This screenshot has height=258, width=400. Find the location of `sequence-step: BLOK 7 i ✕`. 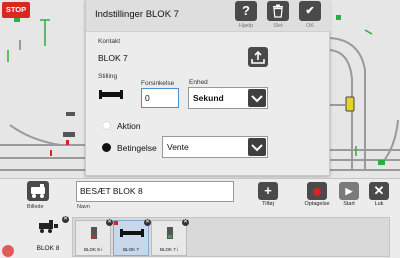

sequence-step: BLOK 7 i ✕ is located at coordinates (170, 237).